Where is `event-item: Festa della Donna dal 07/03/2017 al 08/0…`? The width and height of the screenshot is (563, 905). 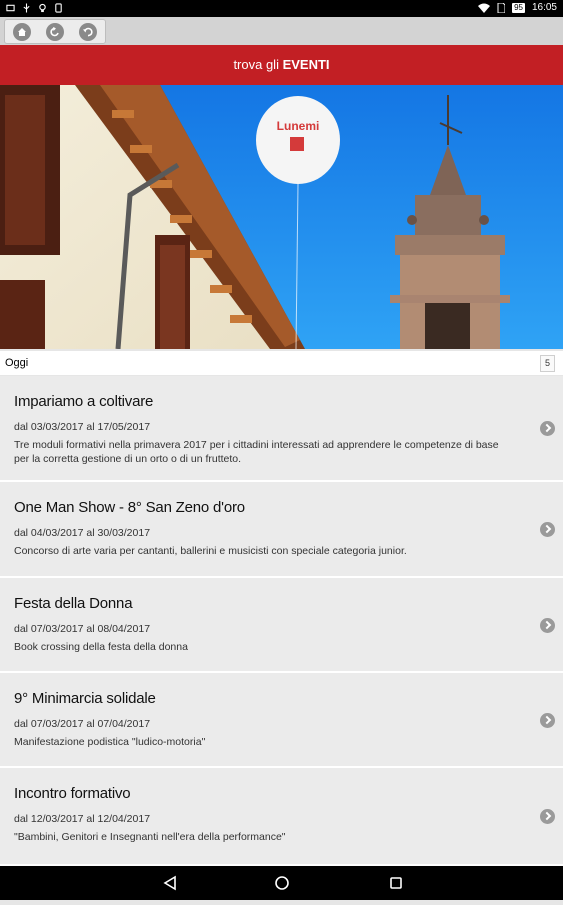
event-item: Festa della Donna dal 07/03/2017 al 08/0… is located at coordinates (281, 625).